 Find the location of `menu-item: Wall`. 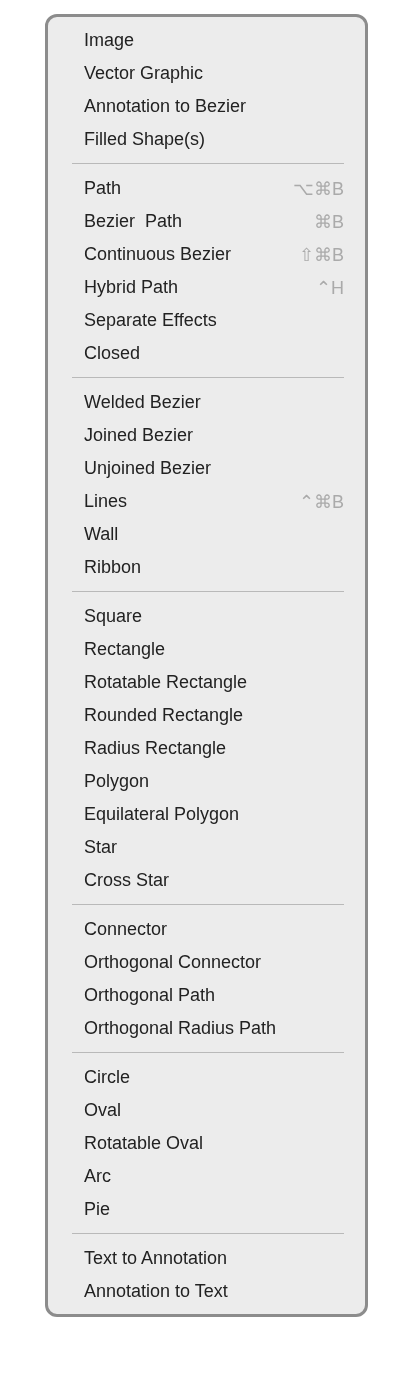

menu-item: Wall is located at coordinates (206, 534).